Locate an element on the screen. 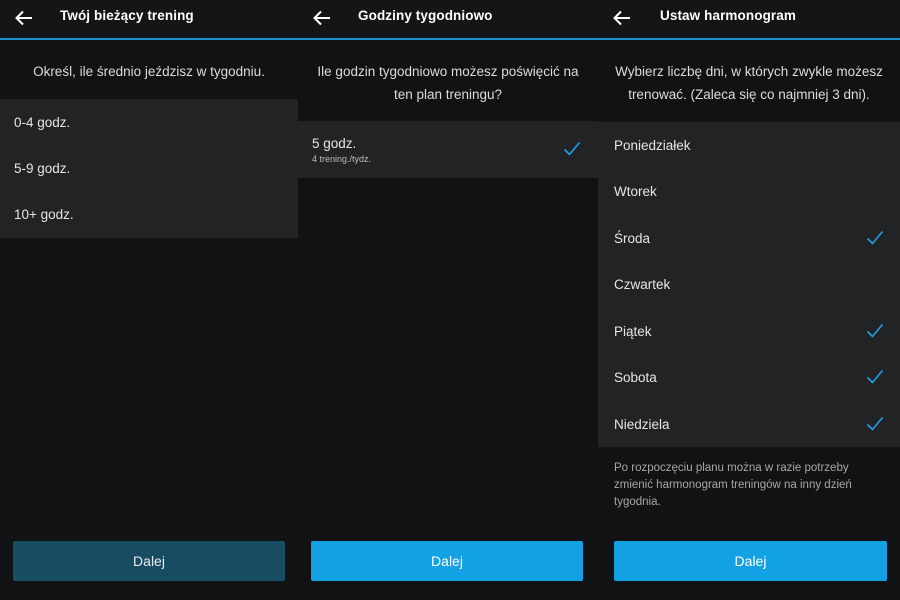  app-bar: Ustaw harmonogram is located at coordinates (749, 20).